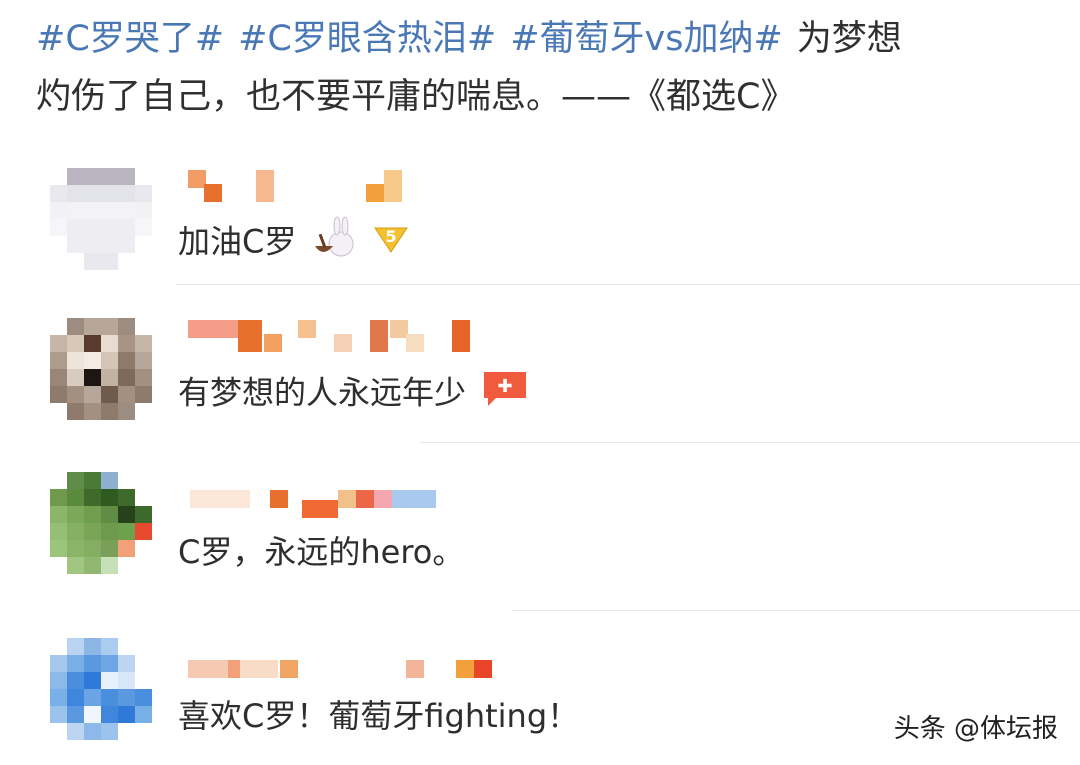  I want to click on comment-text: C罗，永远的hero。, so click(321, 552).